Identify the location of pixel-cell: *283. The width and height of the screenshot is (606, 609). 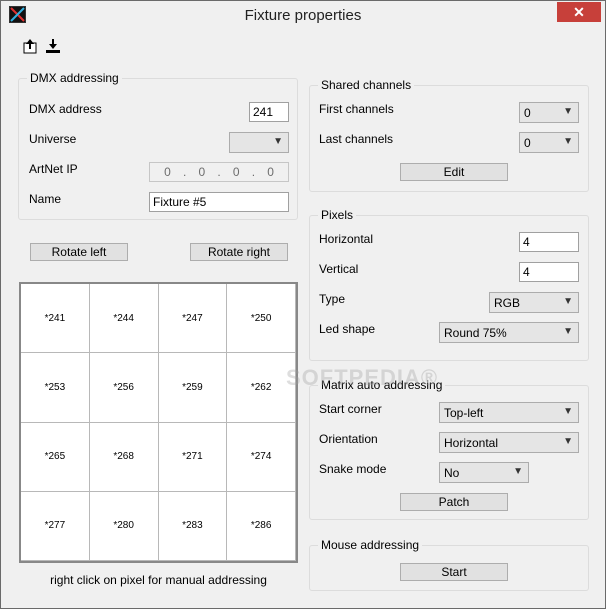
(193, 526).